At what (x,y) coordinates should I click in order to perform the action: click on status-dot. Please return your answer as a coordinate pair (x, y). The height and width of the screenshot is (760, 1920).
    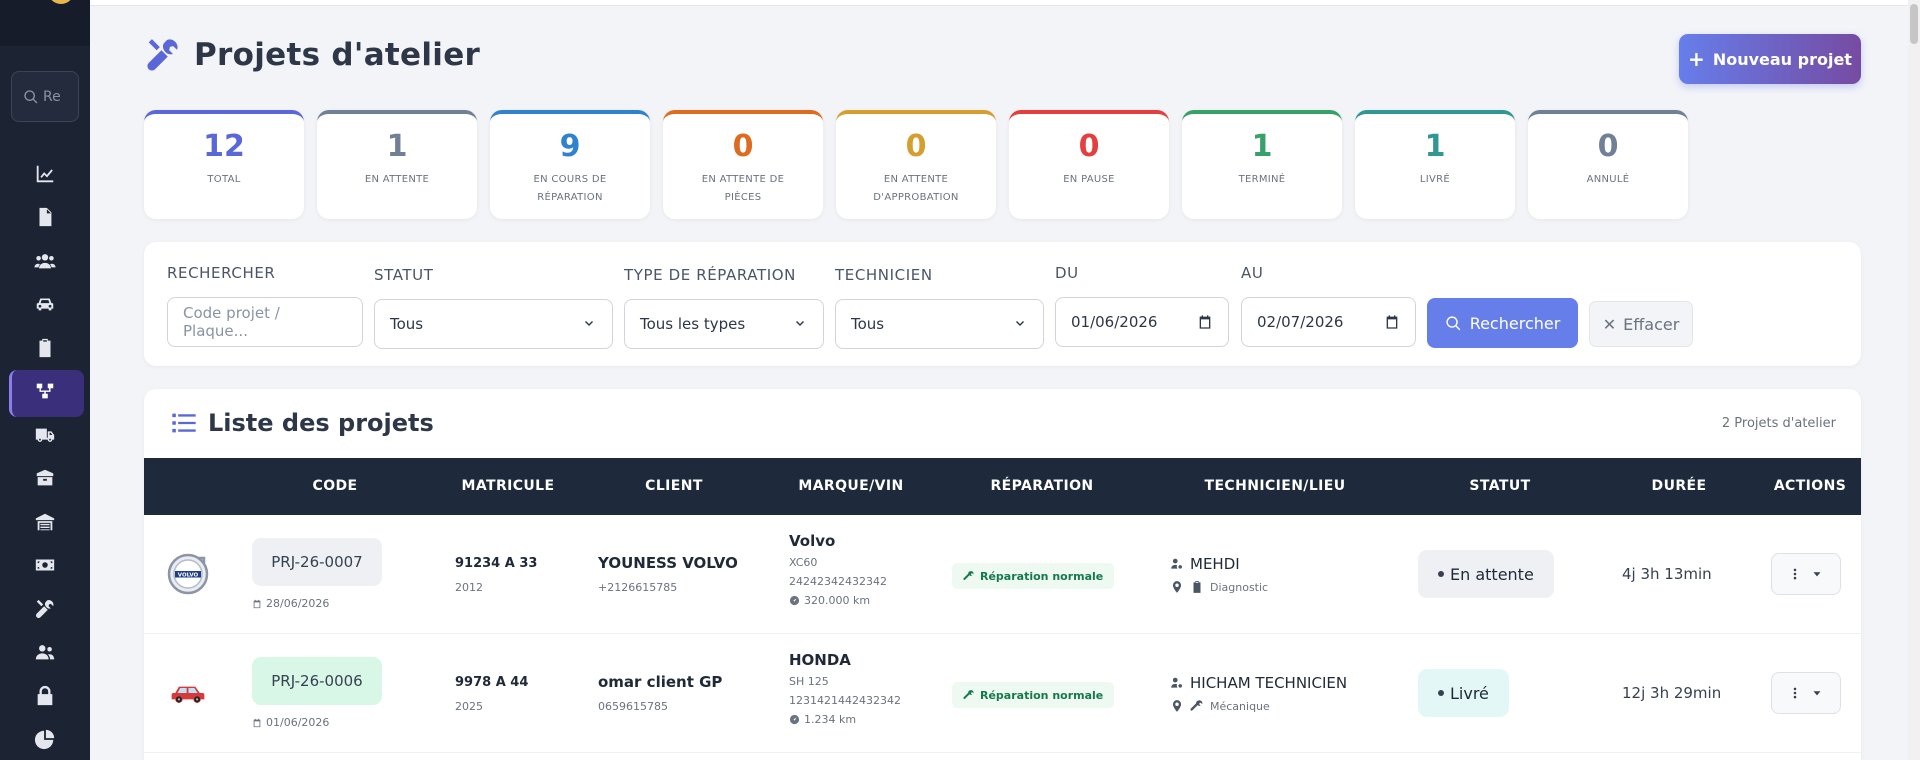
    Looking at the image, I should click on (1441, 574).